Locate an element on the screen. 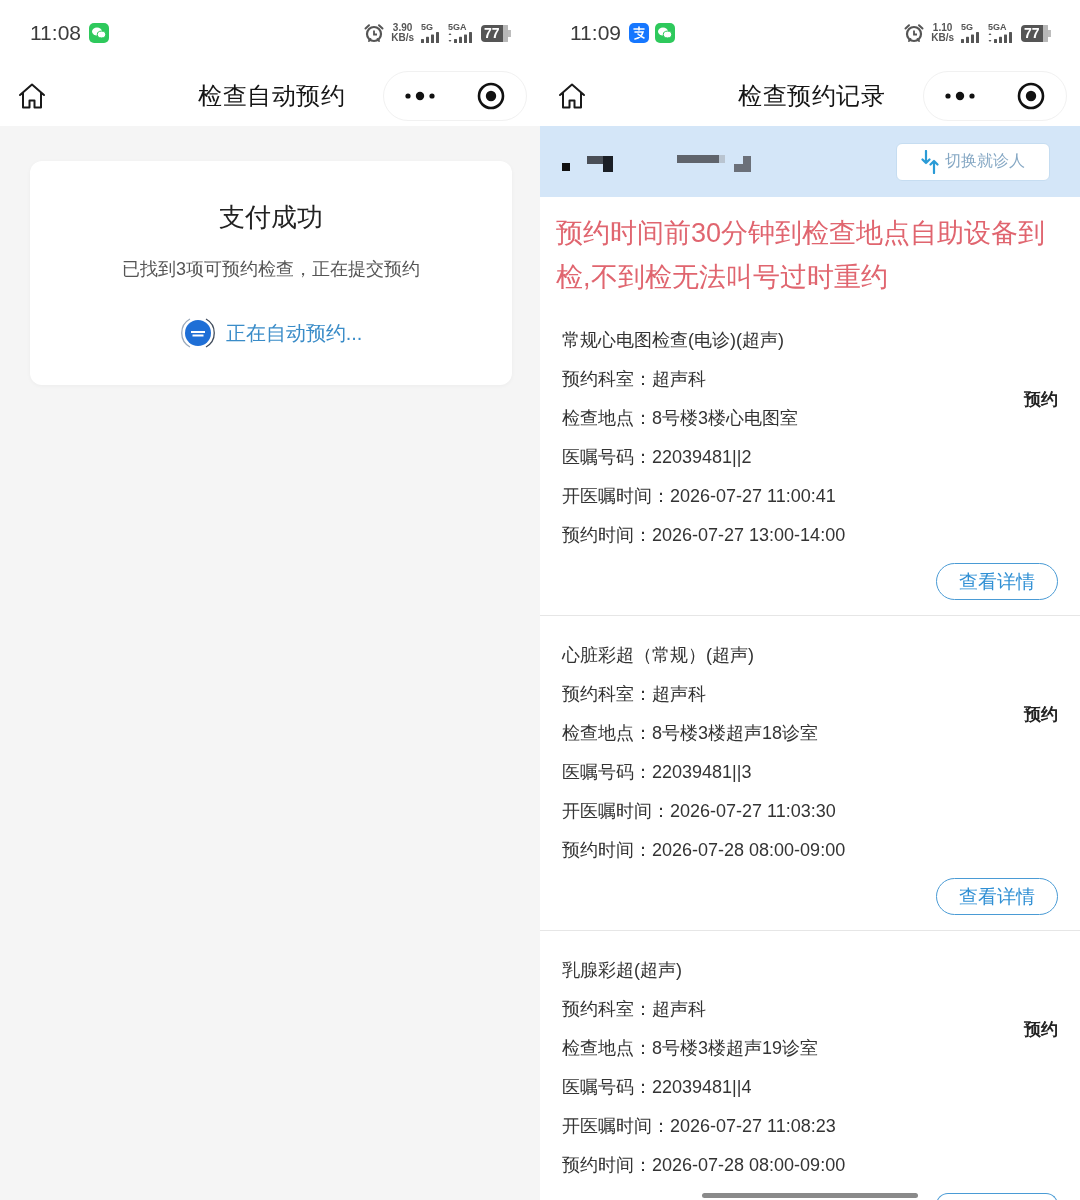 The height and width of the screenshot is (1200, 1080). record-field: 预约时间：2026-07-27 13:00-14:00 is located at coordinates (793, 535).